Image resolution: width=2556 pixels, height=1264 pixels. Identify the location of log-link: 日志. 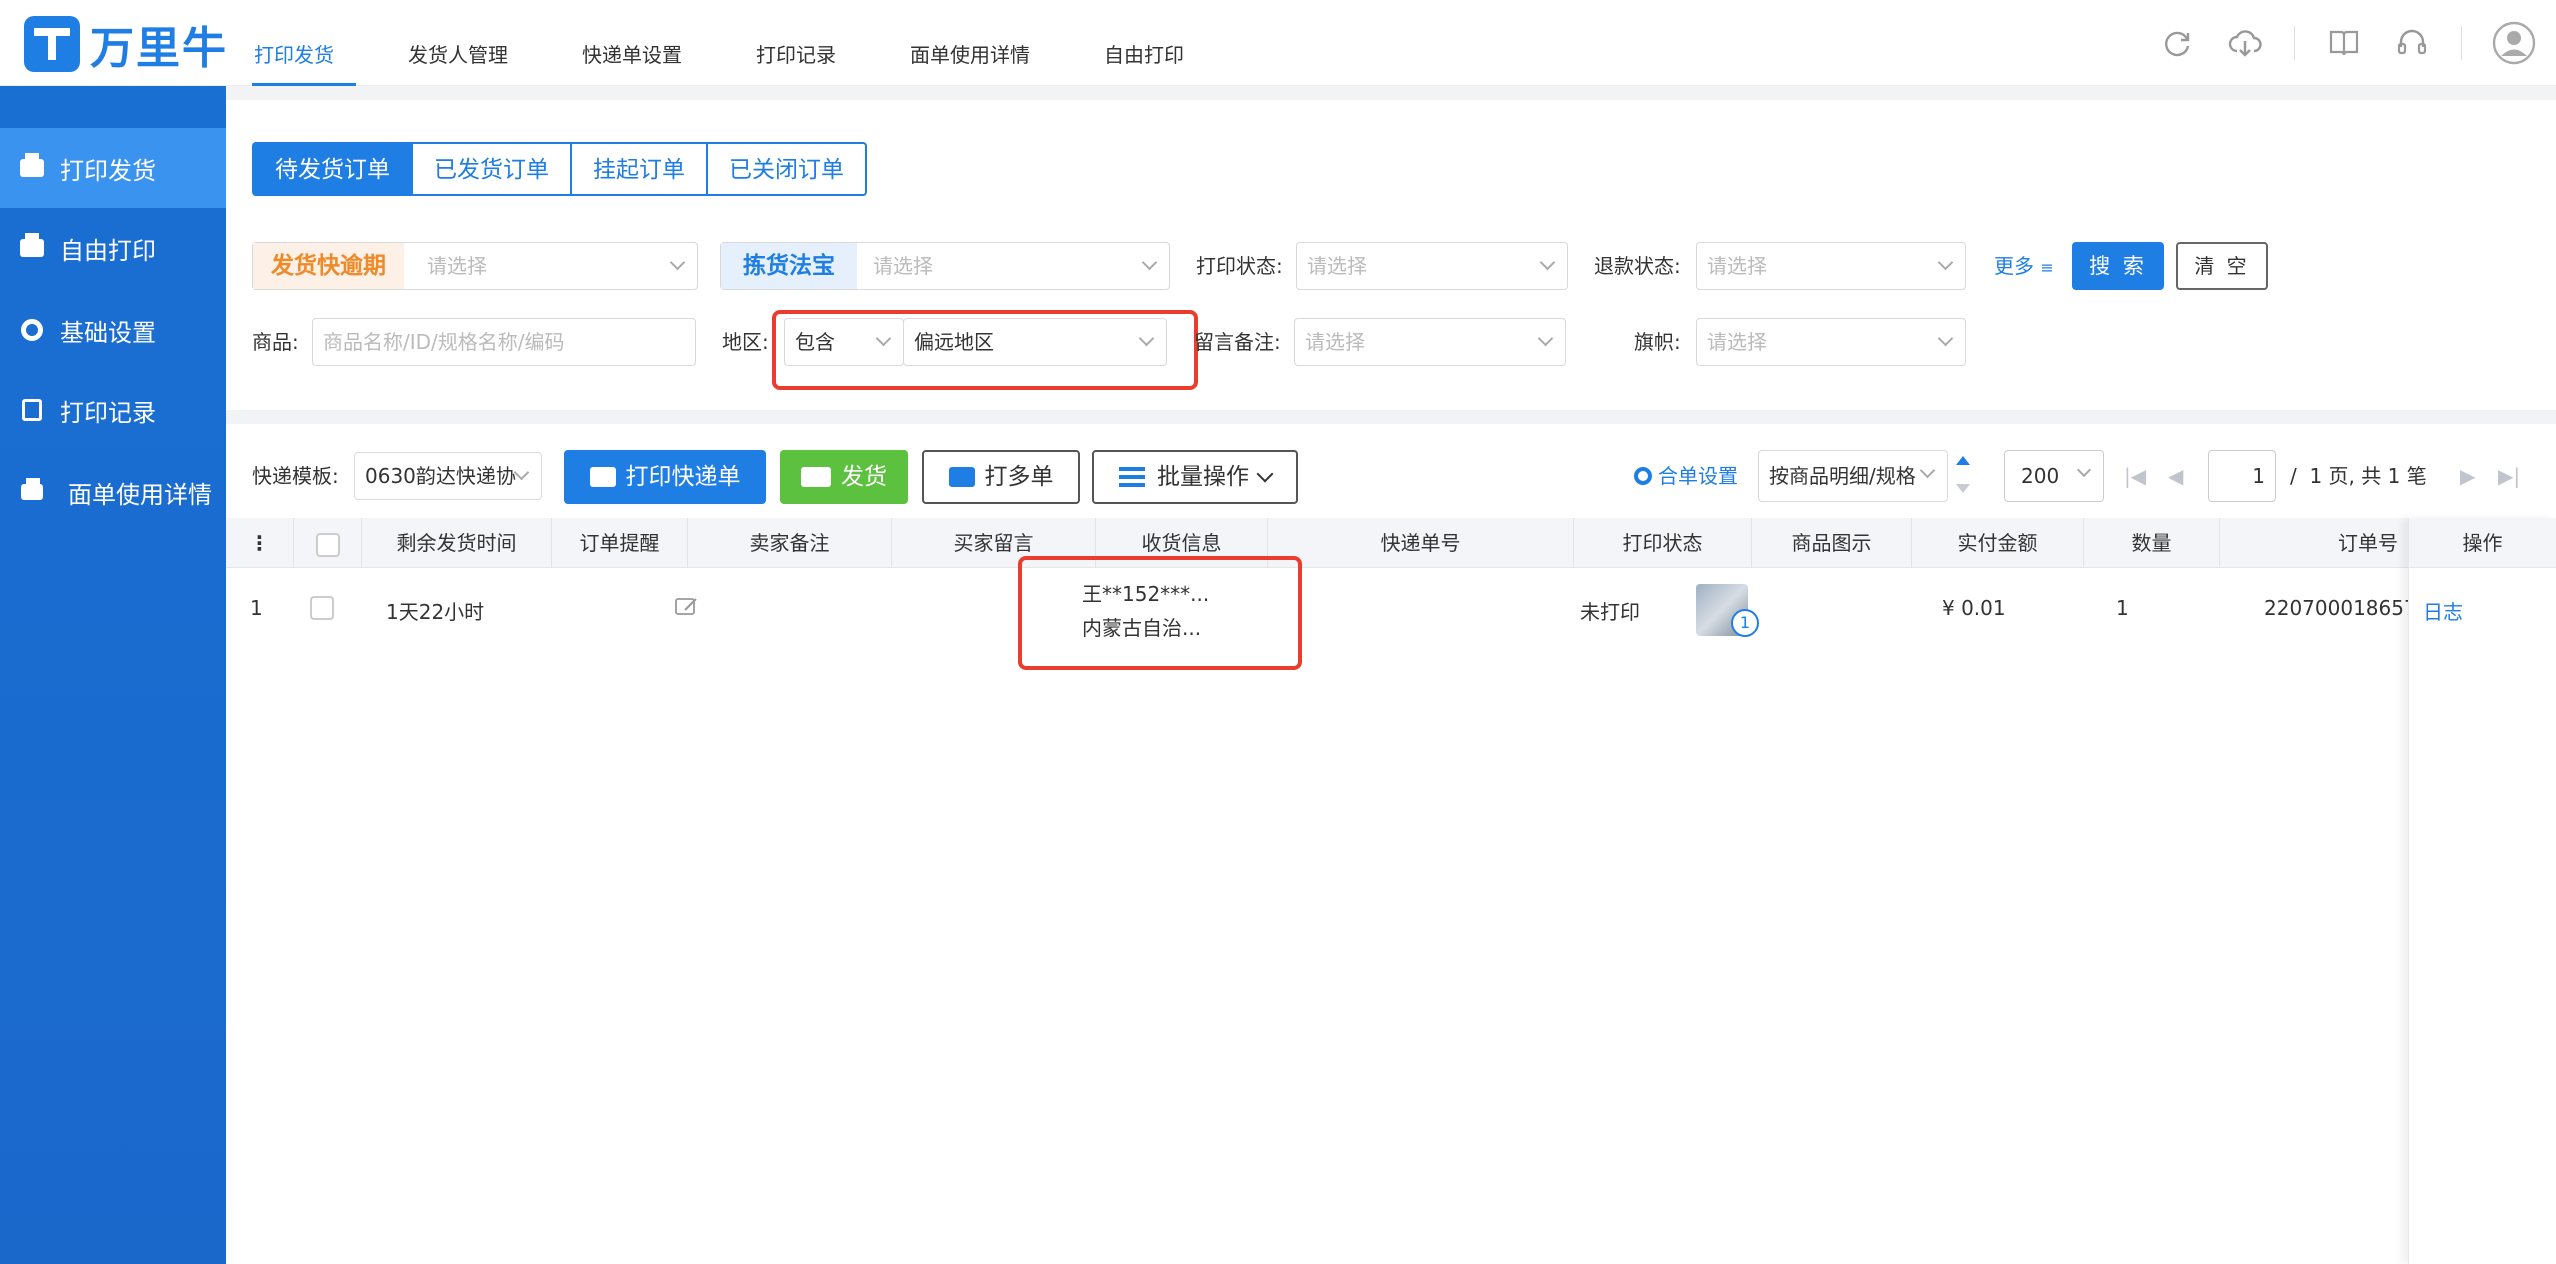
(2443, 610).